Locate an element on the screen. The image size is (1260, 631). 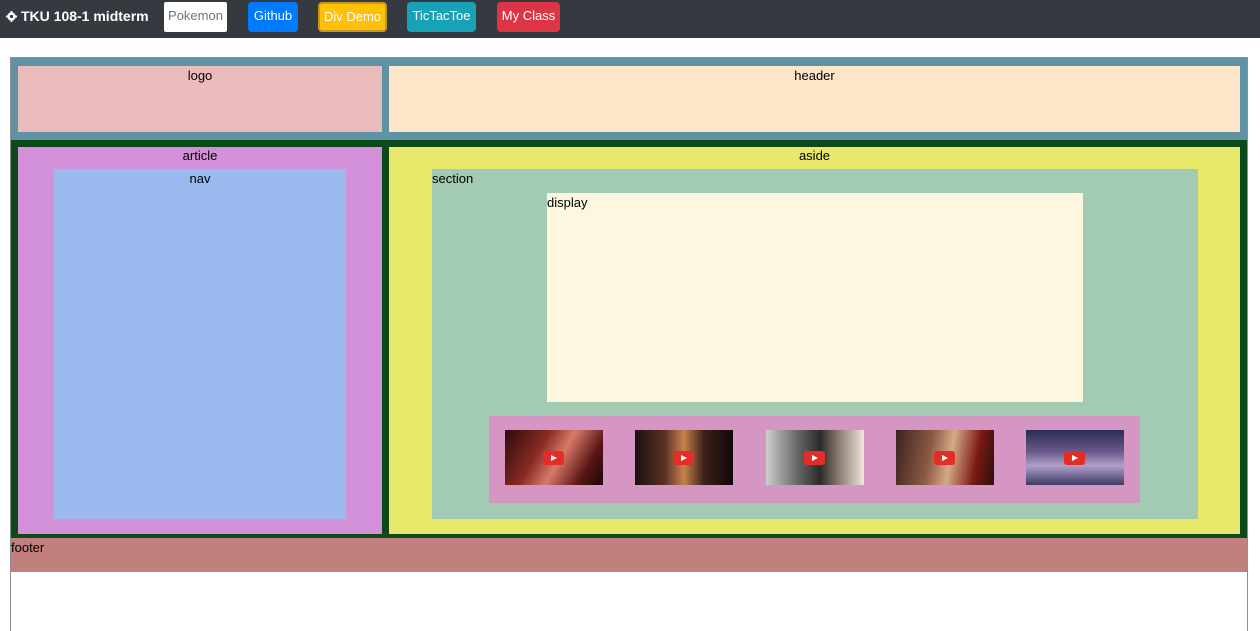
aside-label: aside is located at coordinates (814, 155).